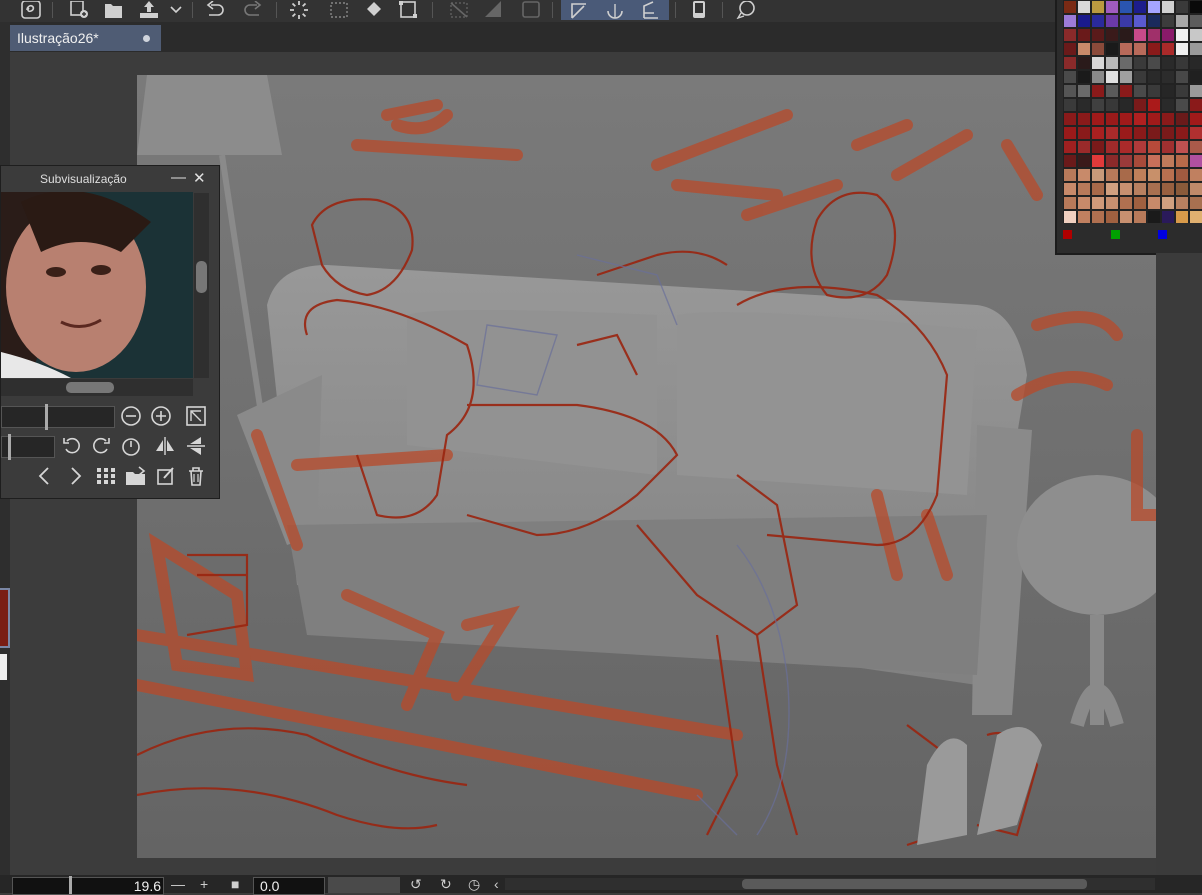 The width and height of the screenshot is (1202, 895). I want to click on tab-modified-indicator, so click(146, 38).